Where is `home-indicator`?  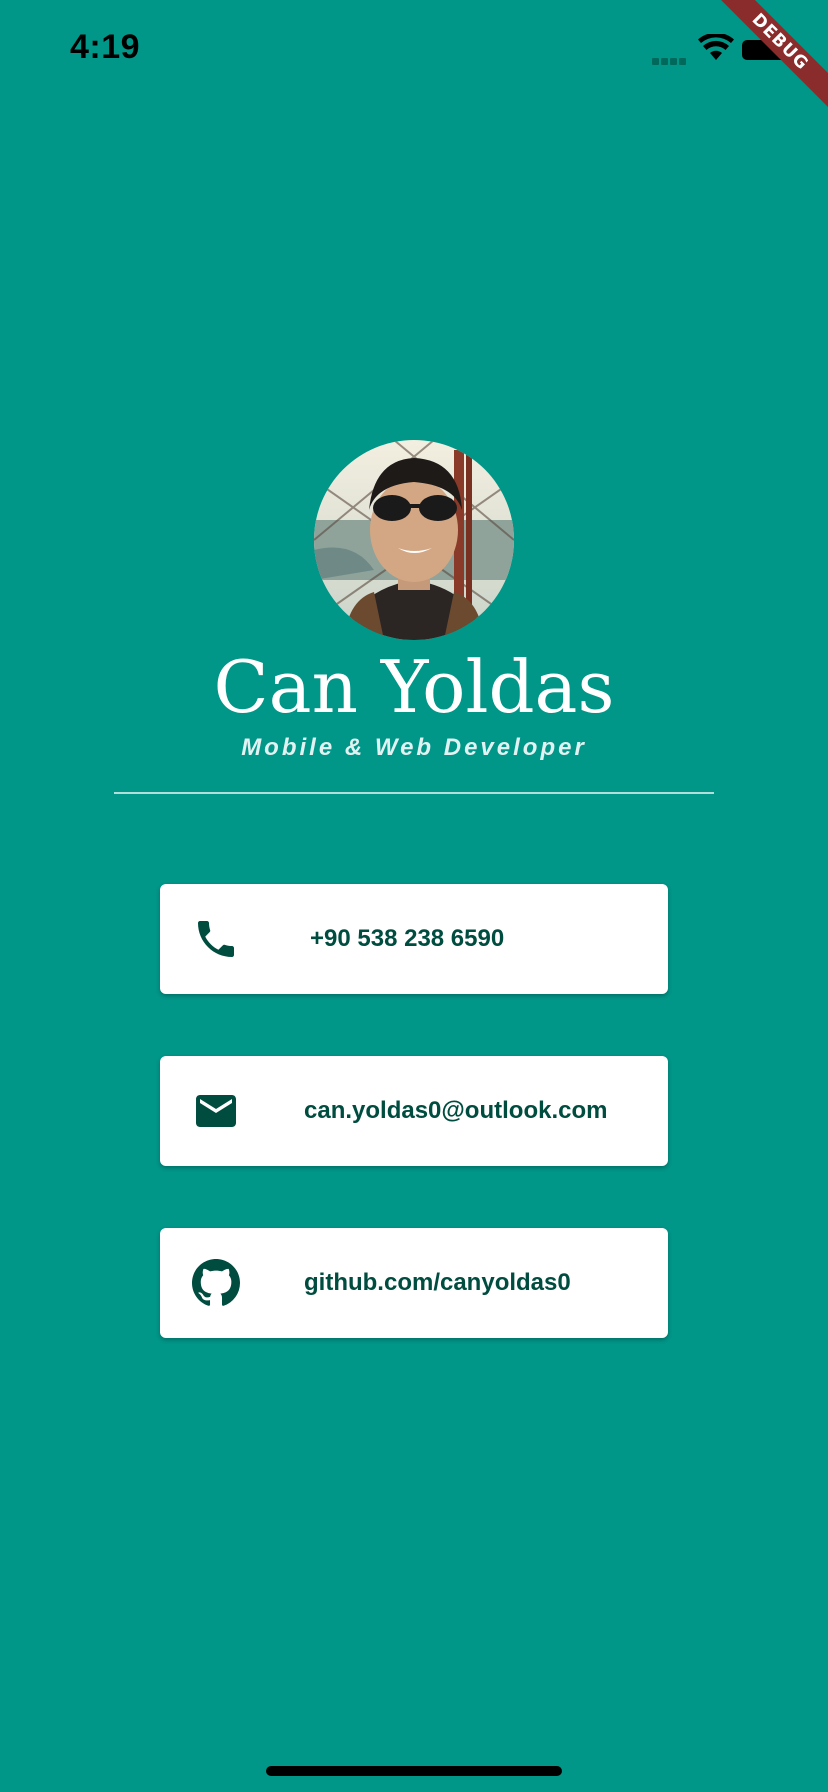 home-indicator is located at coordinates (414, 1771).